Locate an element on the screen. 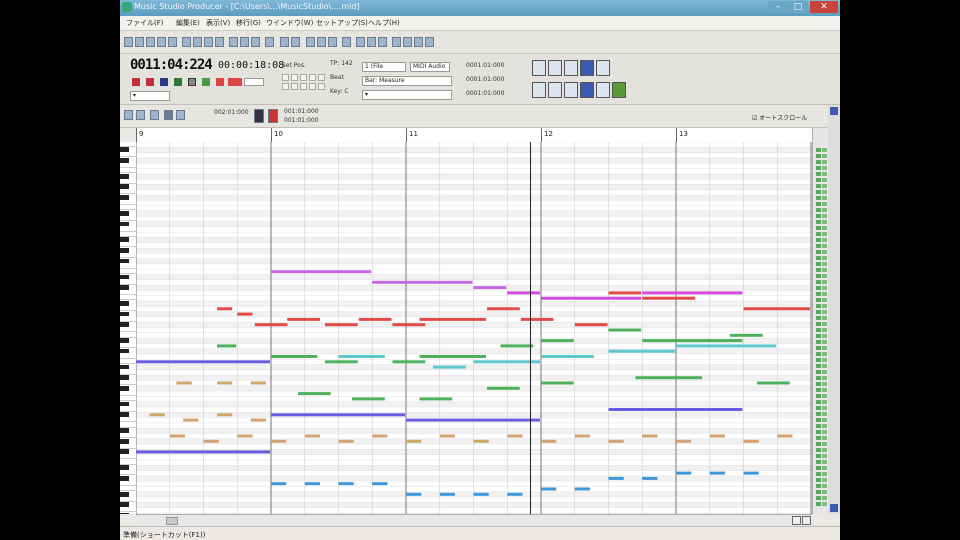 This screenshot has width=960, height=540. close-button: ✕ is located at coordinates (824, 7).